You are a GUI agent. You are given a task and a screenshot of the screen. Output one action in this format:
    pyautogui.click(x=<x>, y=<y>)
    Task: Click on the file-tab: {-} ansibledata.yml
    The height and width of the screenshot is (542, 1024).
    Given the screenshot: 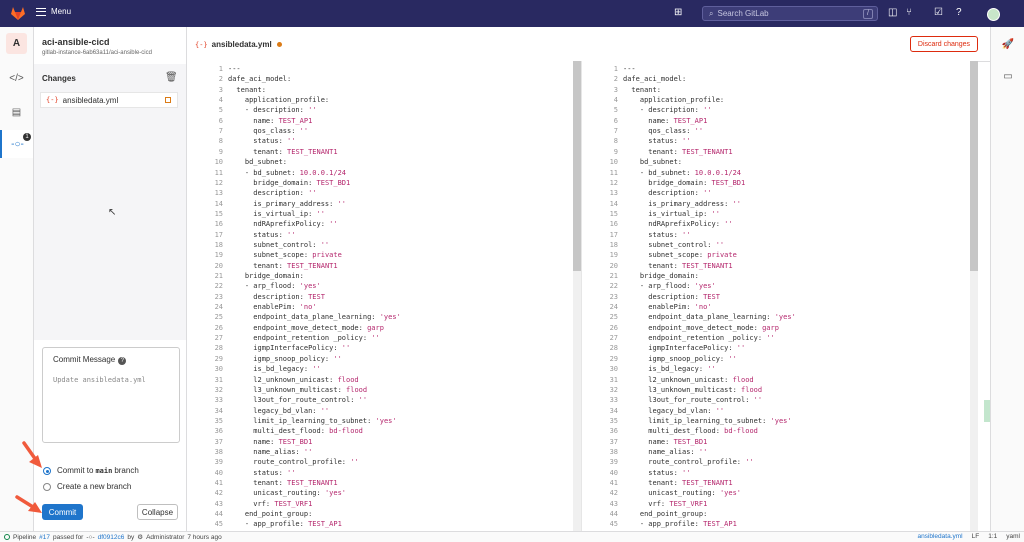 What is the action you would take?
    pyautogui.click(x=238, y=44)
    